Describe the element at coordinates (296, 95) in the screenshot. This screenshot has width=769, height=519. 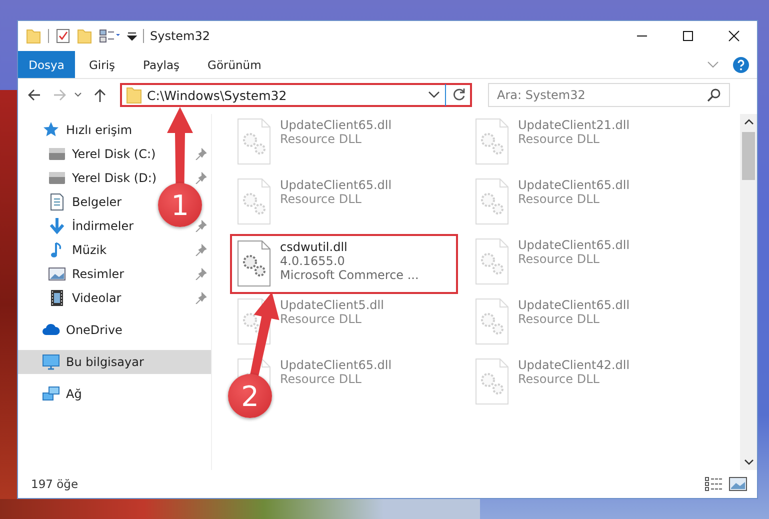
I see `address-field: C:\Windows\System32` at that location.